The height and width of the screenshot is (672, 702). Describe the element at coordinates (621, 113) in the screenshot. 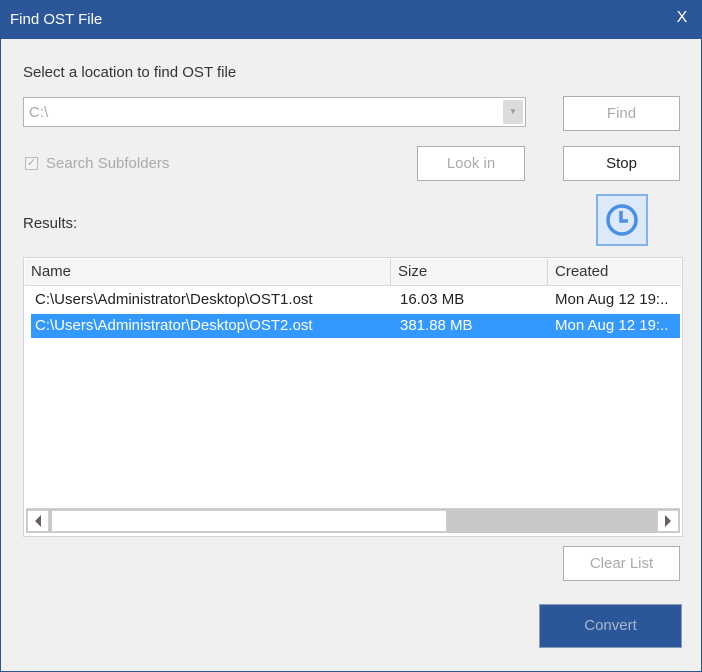

I see `find-button: Find` at that location.